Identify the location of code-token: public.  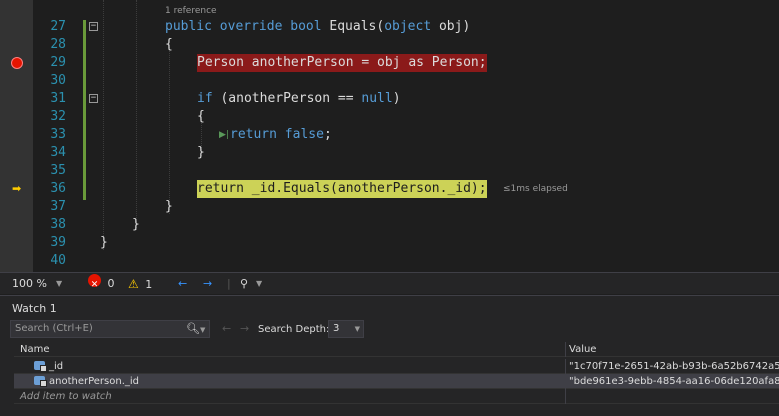
(188, 26).